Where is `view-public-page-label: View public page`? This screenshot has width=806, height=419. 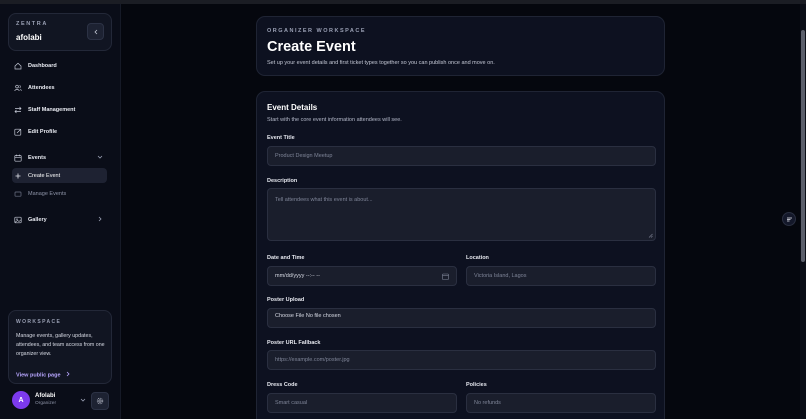 view-public-page-label: View public page is located at coordinates (38, 375).